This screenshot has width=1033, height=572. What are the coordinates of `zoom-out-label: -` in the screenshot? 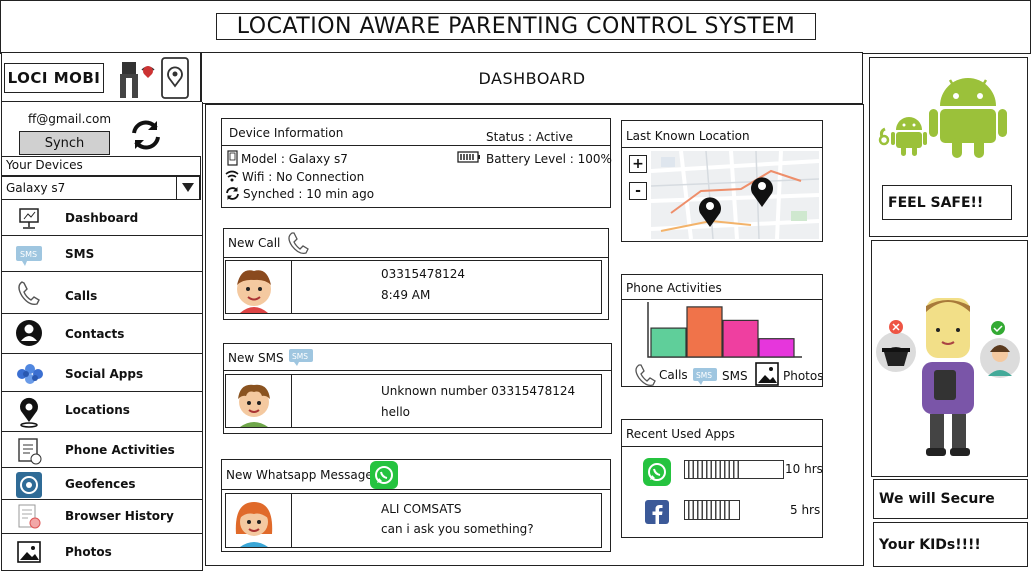 It's located at (638, 191).